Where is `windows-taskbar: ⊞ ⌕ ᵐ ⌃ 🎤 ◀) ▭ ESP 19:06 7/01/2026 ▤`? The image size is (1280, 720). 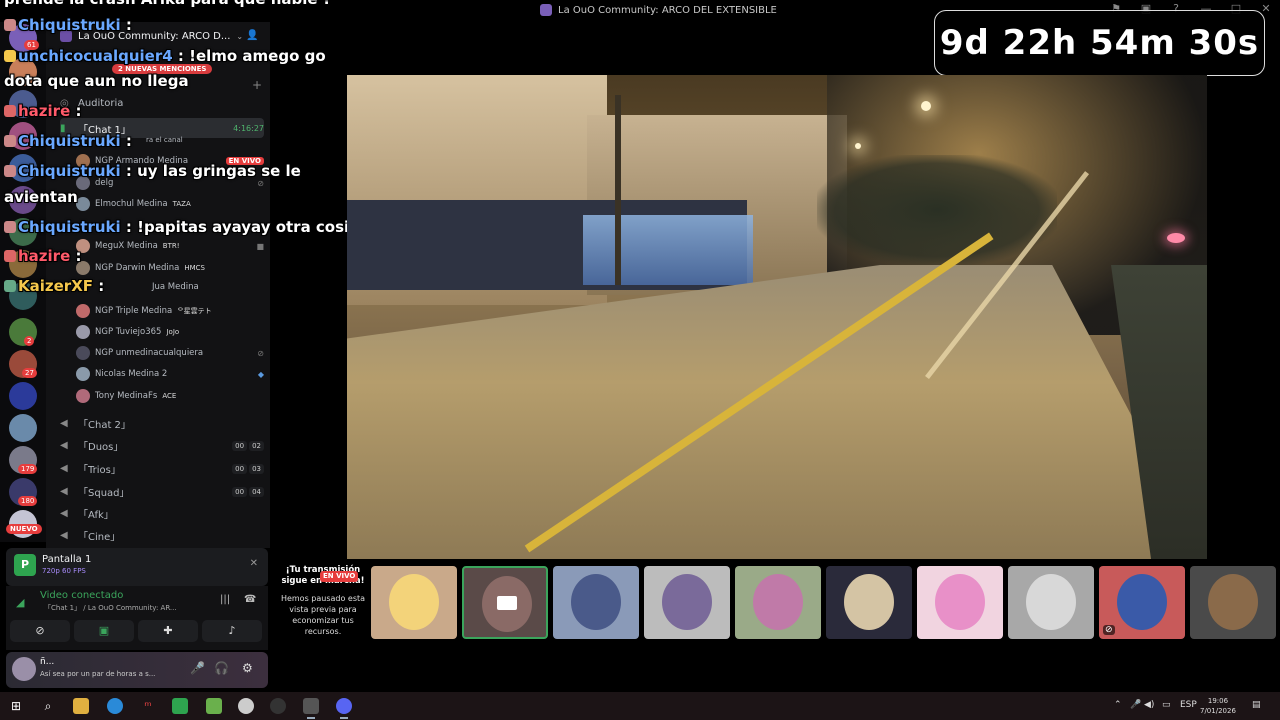 windows-taskbar: ⊞ ⌕ ᵐ ⌃ 🎤 ◀) ▭ ESP 19:06 7/01/2026 ▤ is located at coordinates (640, 706).